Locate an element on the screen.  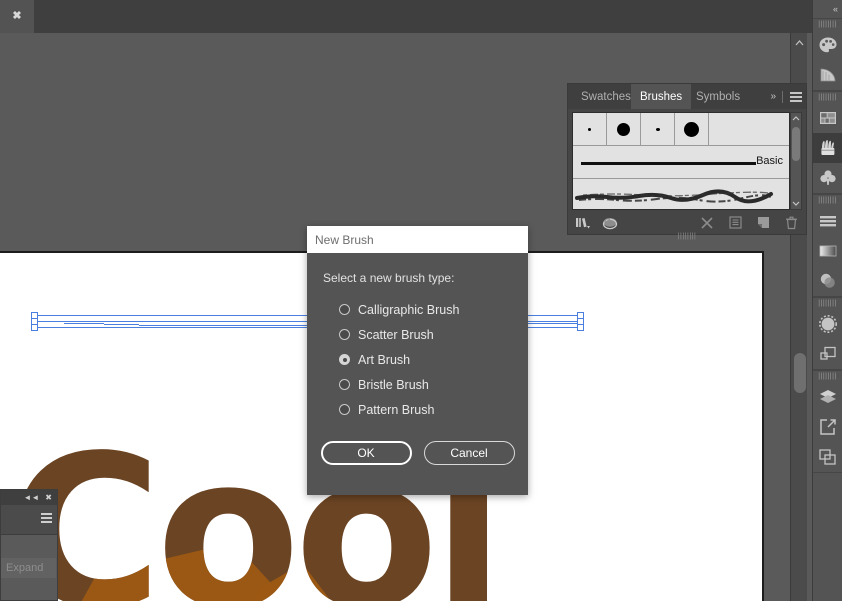
rail-group-color: |||||||| is located at coordinates (827, 54).